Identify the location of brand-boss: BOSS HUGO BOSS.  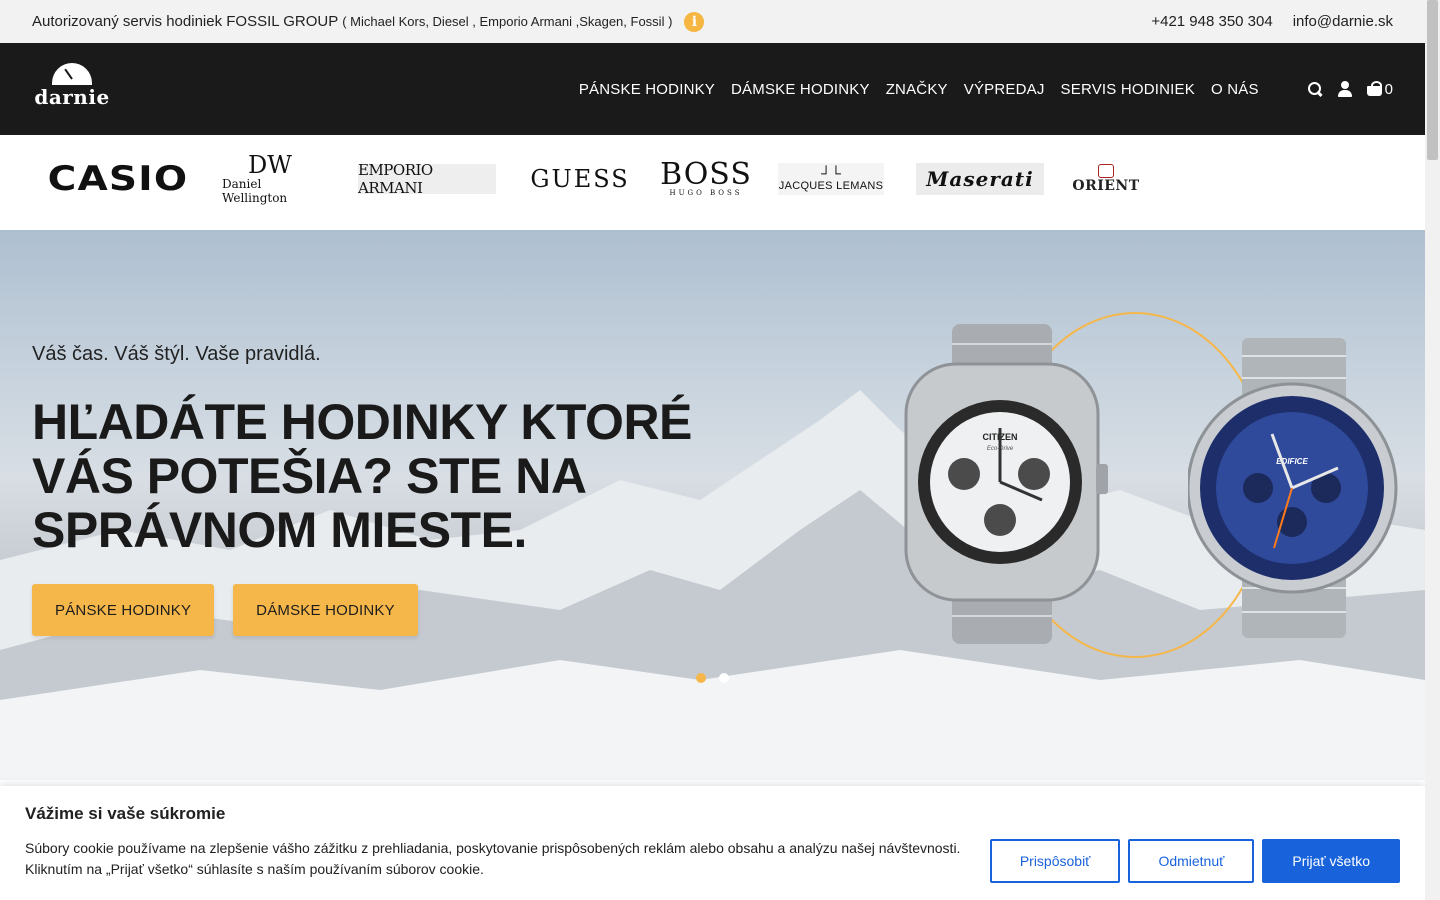
(705, 179).